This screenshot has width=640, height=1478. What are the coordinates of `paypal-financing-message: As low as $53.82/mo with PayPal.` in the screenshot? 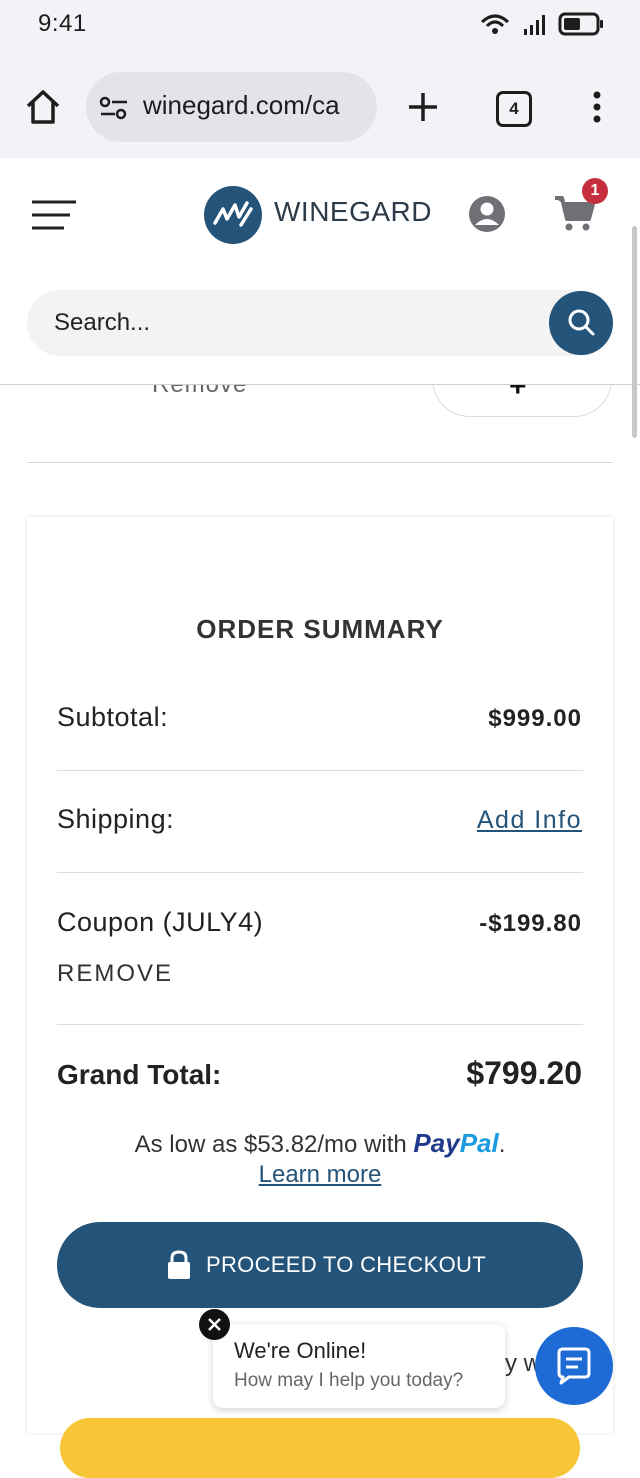 It's located at (320, 1143).